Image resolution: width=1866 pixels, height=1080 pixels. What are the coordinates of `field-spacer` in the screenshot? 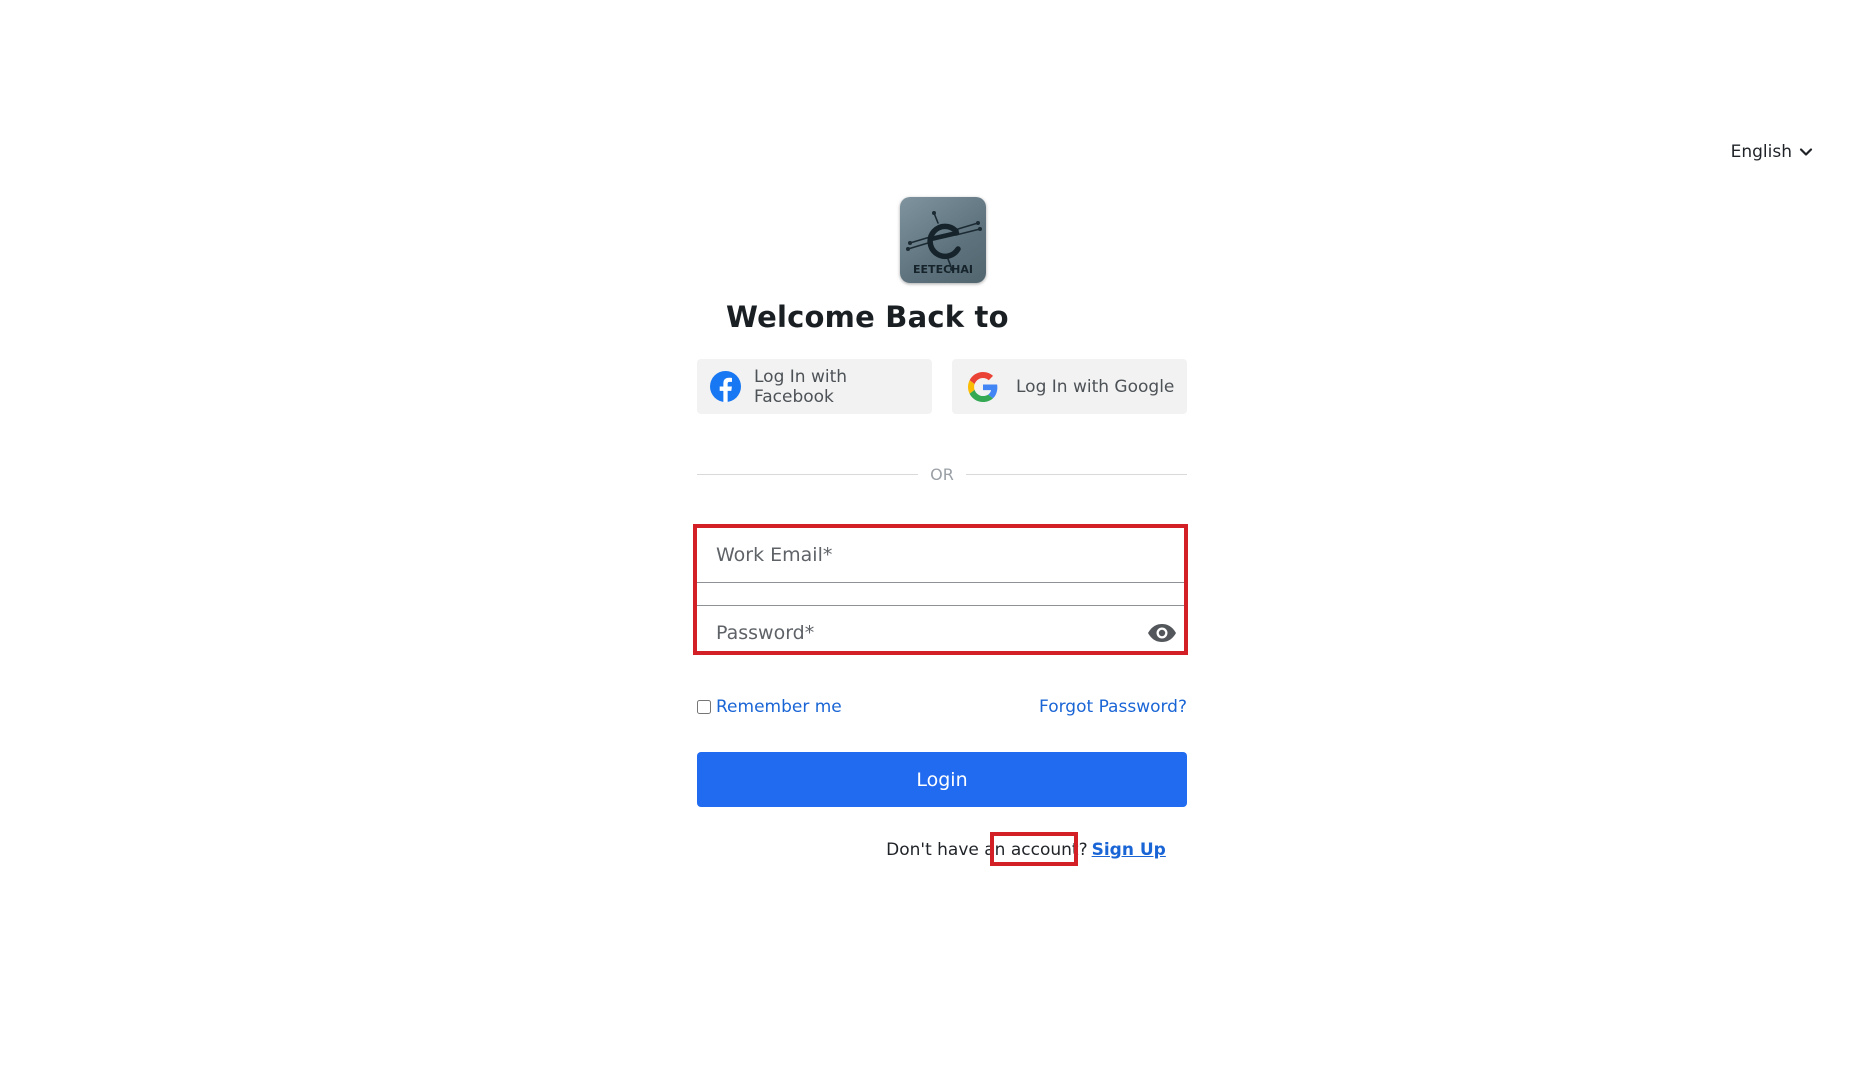 It's located at (942, 594).